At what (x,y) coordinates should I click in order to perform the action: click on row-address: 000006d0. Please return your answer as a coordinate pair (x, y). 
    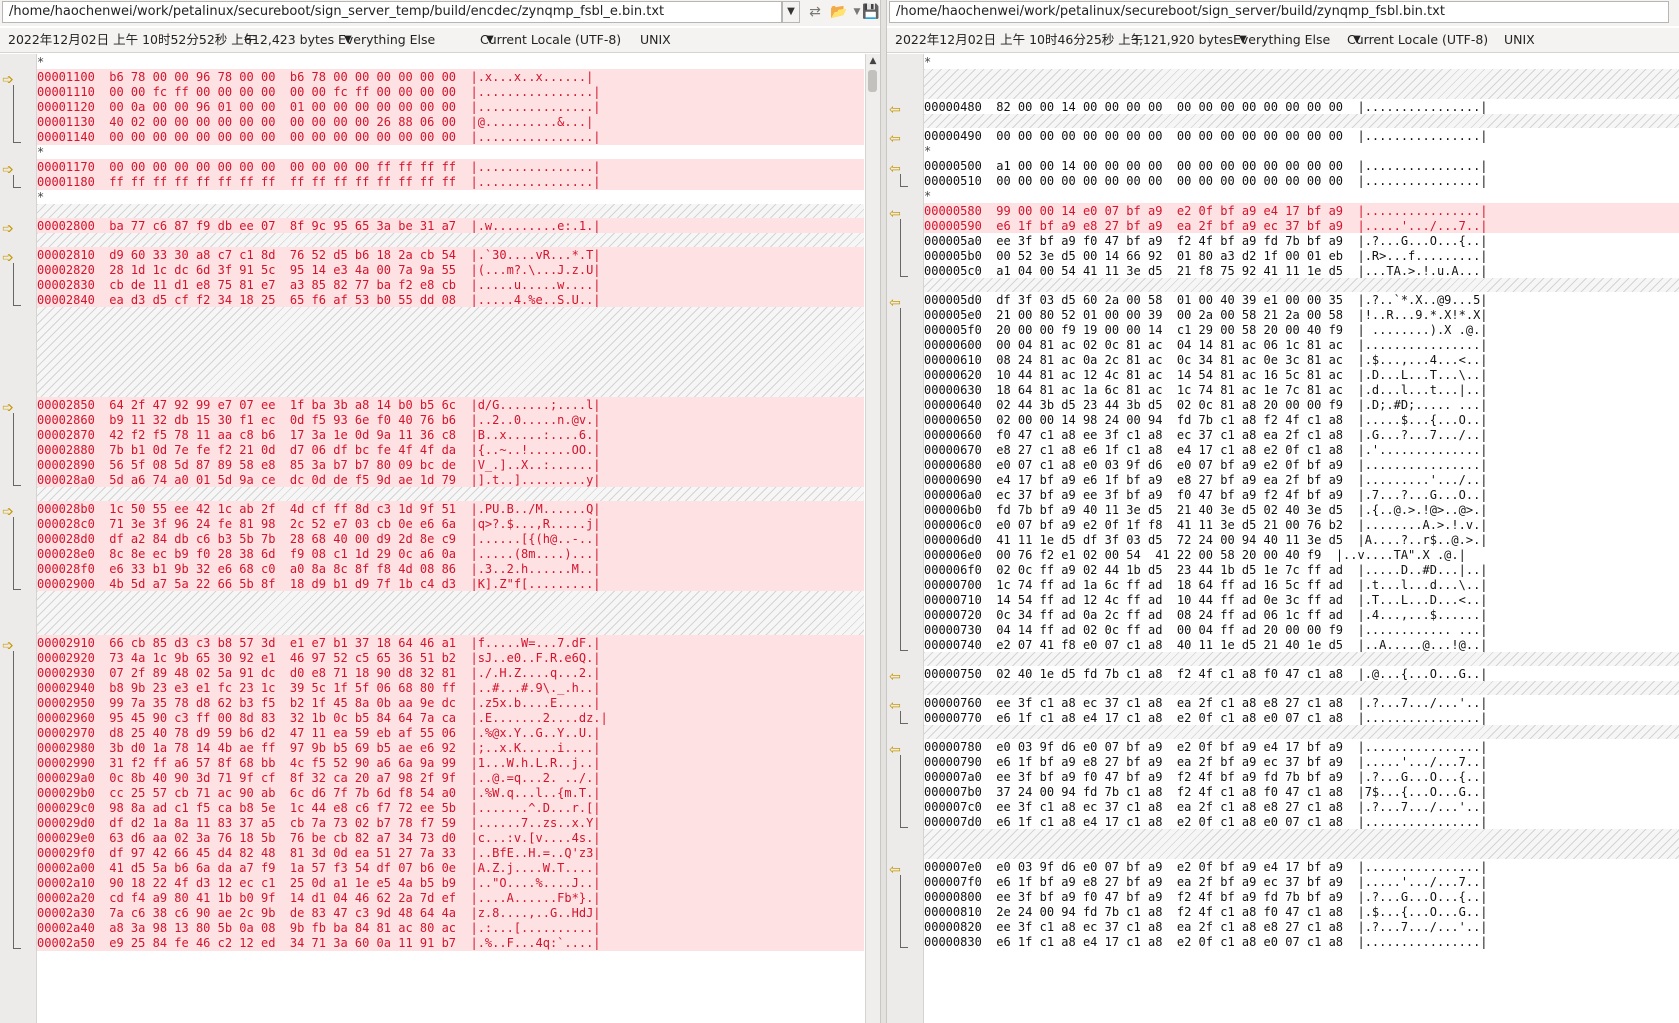
    Looking at the image, I should click on (953, 540).